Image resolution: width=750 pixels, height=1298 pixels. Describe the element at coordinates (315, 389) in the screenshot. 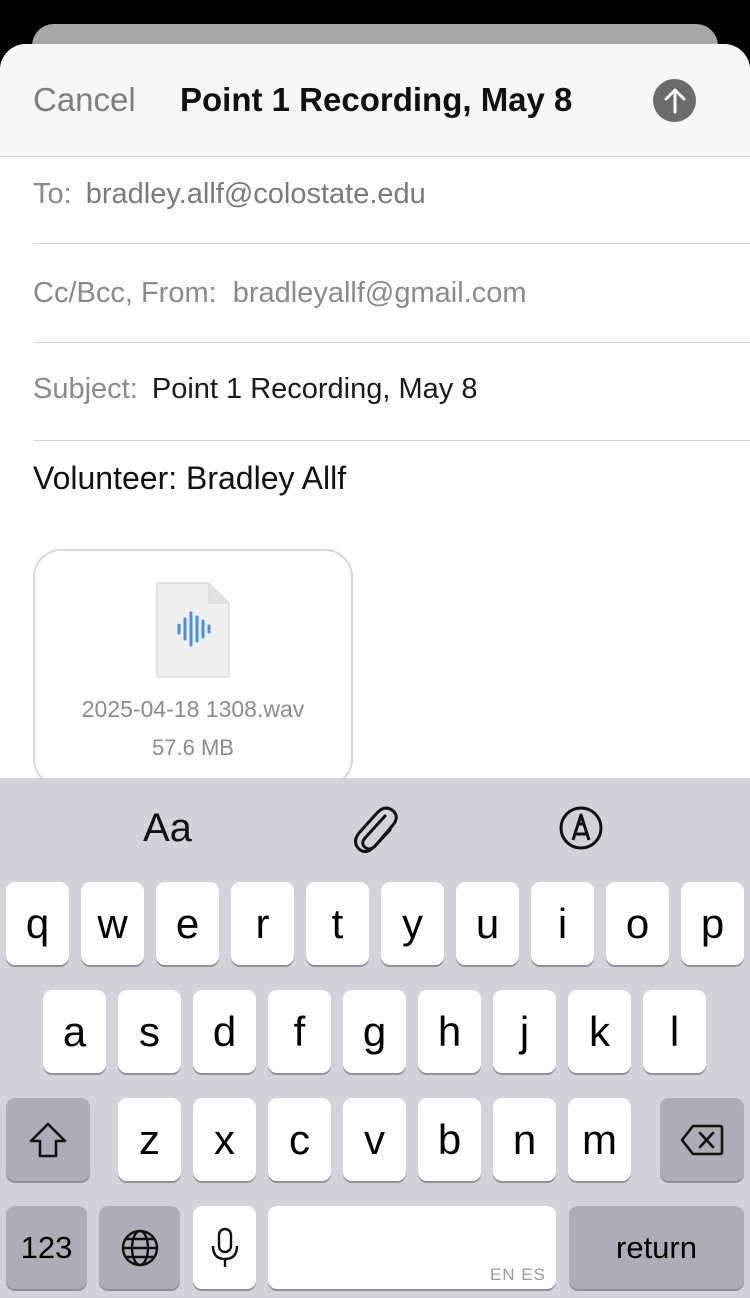

I see `subject-input: Point 1 Recording, May 8` at that location.